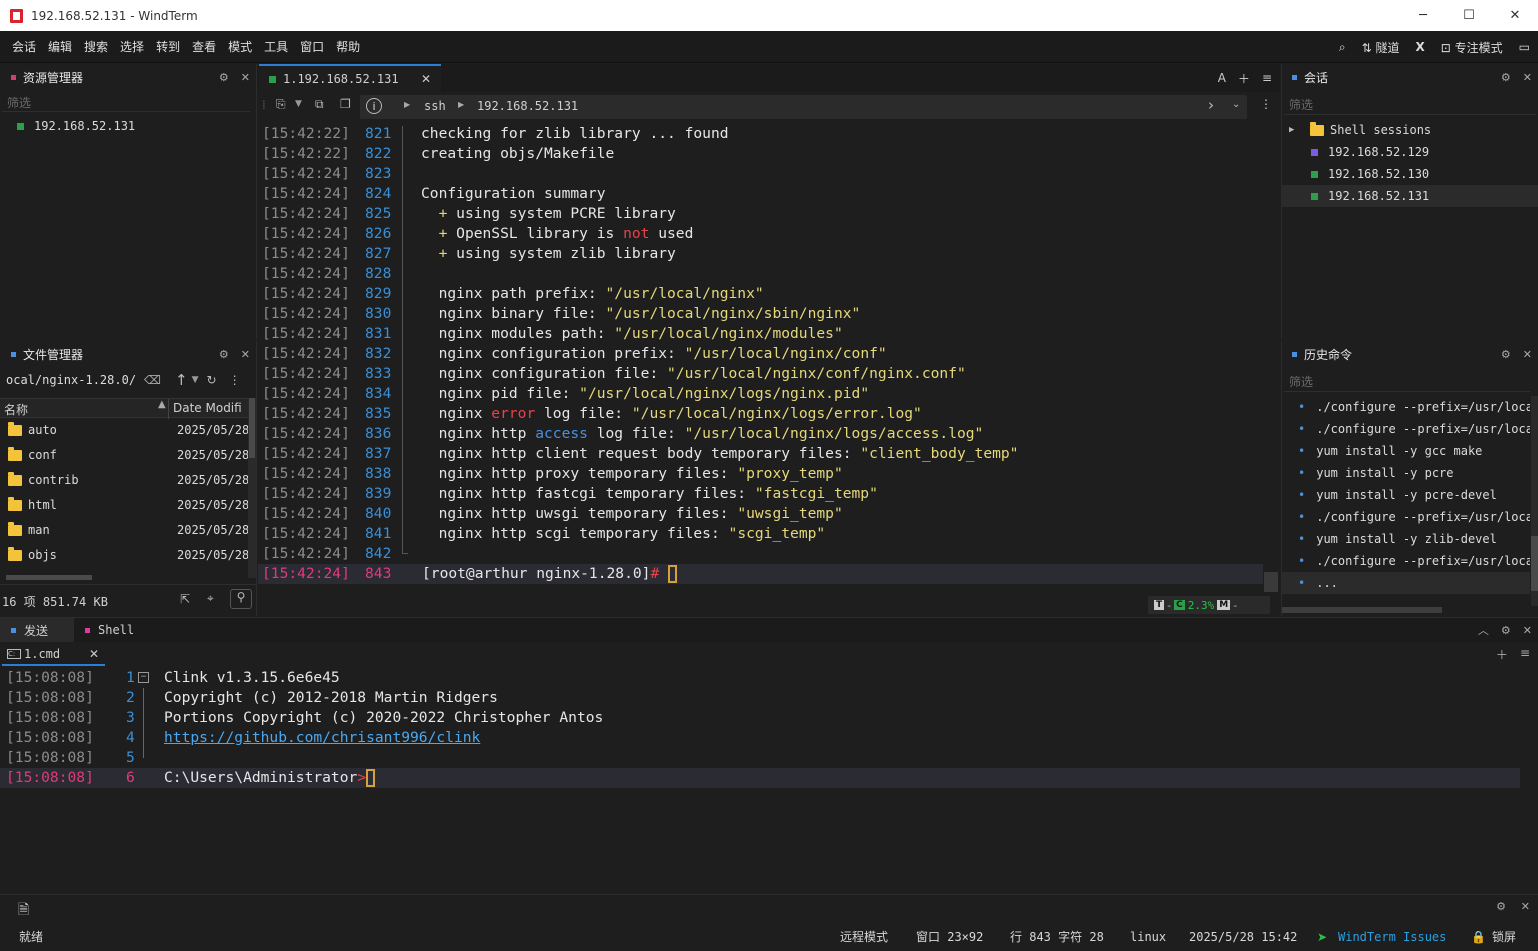 The width and height of the screenshot is (1538, 951). Describe the element at coordinates (1236, 104) in the screenshot. I see `chevron-down-icon: ⌄` at that location.